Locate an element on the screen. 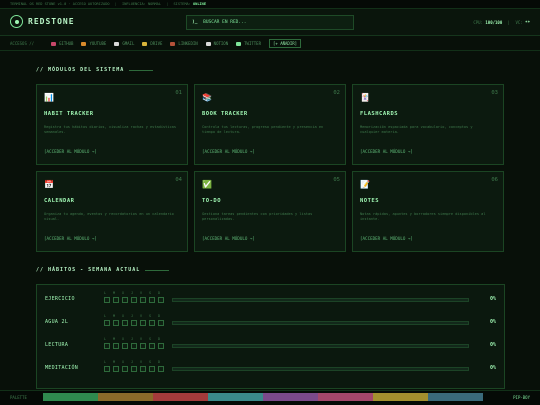 The width and height of the screenshot is (540, 405). terminal-prompt-icon: ⟩_ is located at coordinates (195, 22).